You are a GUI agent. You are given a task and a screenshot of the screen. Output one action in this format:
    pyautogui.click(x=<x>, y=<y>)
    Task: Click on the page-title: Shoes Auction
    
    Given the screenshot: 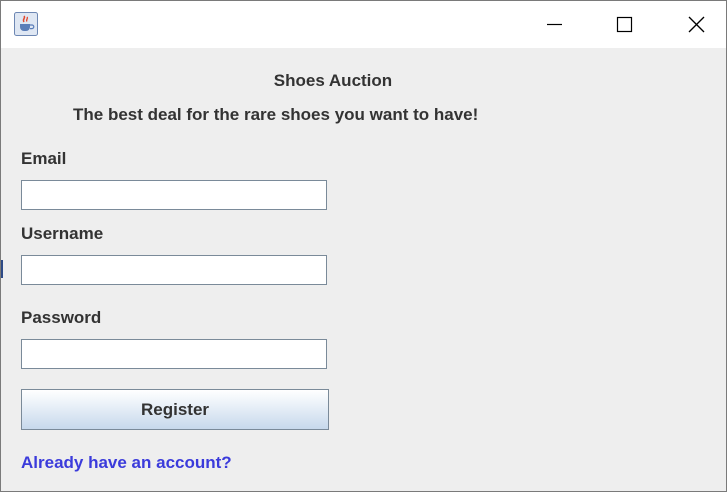 What is the action you would take?
    pyautogui.click(x=333, y=80)
    